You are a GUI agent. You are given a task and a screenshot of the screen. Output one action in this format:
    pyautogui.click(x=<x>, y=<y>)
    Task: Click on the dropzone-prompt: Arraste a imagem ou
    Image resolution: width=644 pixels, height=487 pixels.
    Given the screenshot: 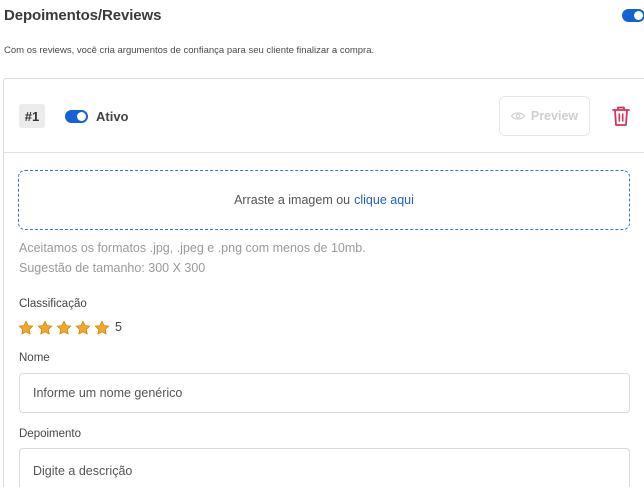 What is the action you would take?
    pyautogui.click(x=292, y=200)
    